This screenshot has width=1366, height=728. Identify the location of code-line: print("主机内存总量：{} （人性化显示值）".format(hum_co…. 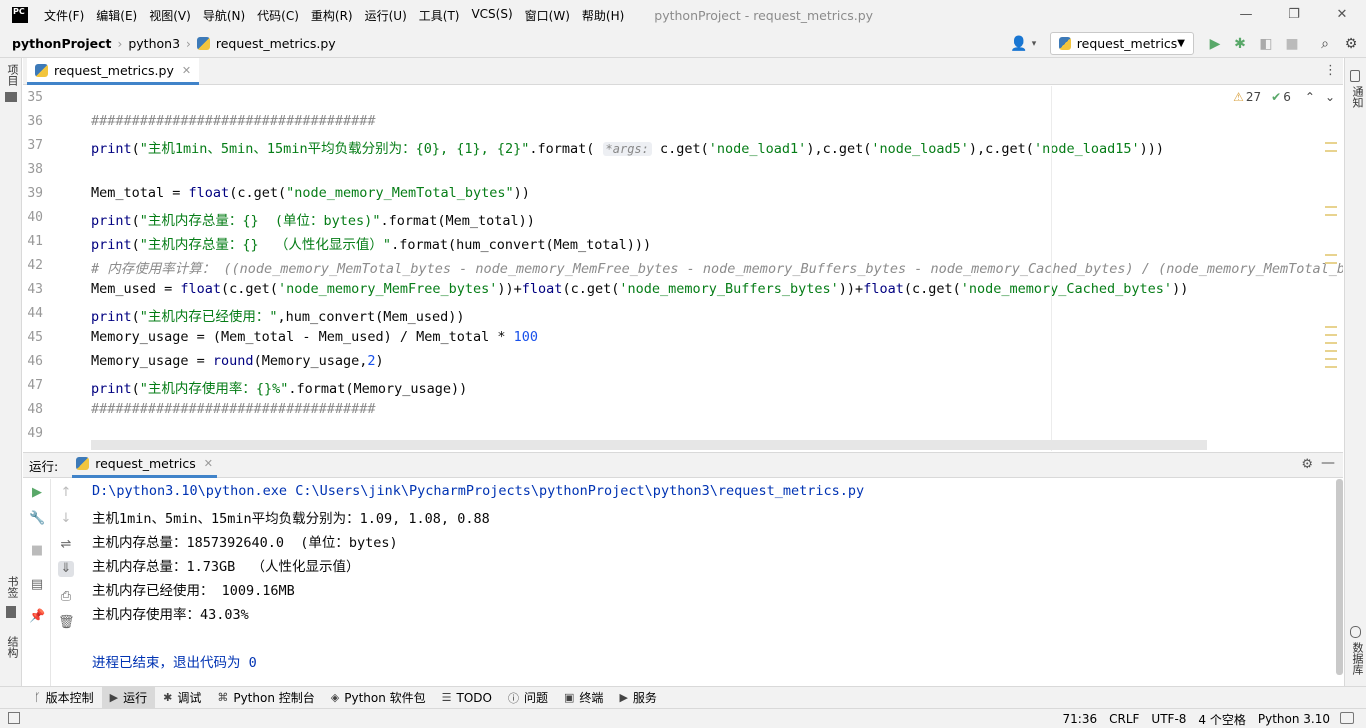
(371, 243).